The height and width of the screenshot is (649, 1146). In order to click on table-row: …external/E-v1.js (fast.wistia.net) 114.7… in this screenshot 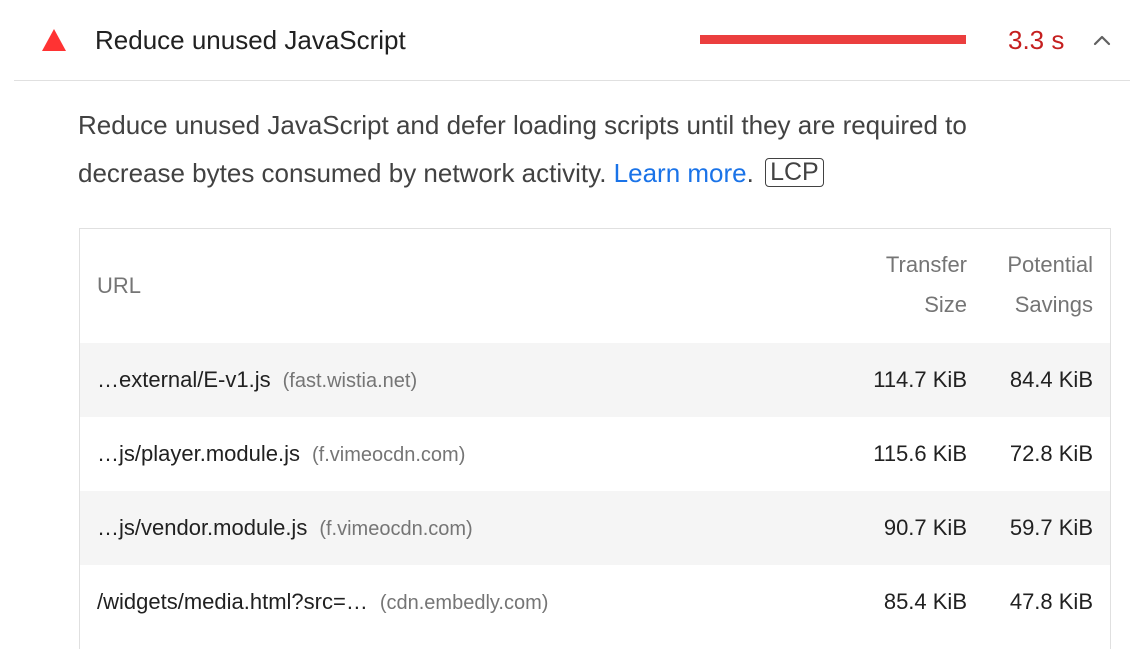, I will do `click(595, 380)`.